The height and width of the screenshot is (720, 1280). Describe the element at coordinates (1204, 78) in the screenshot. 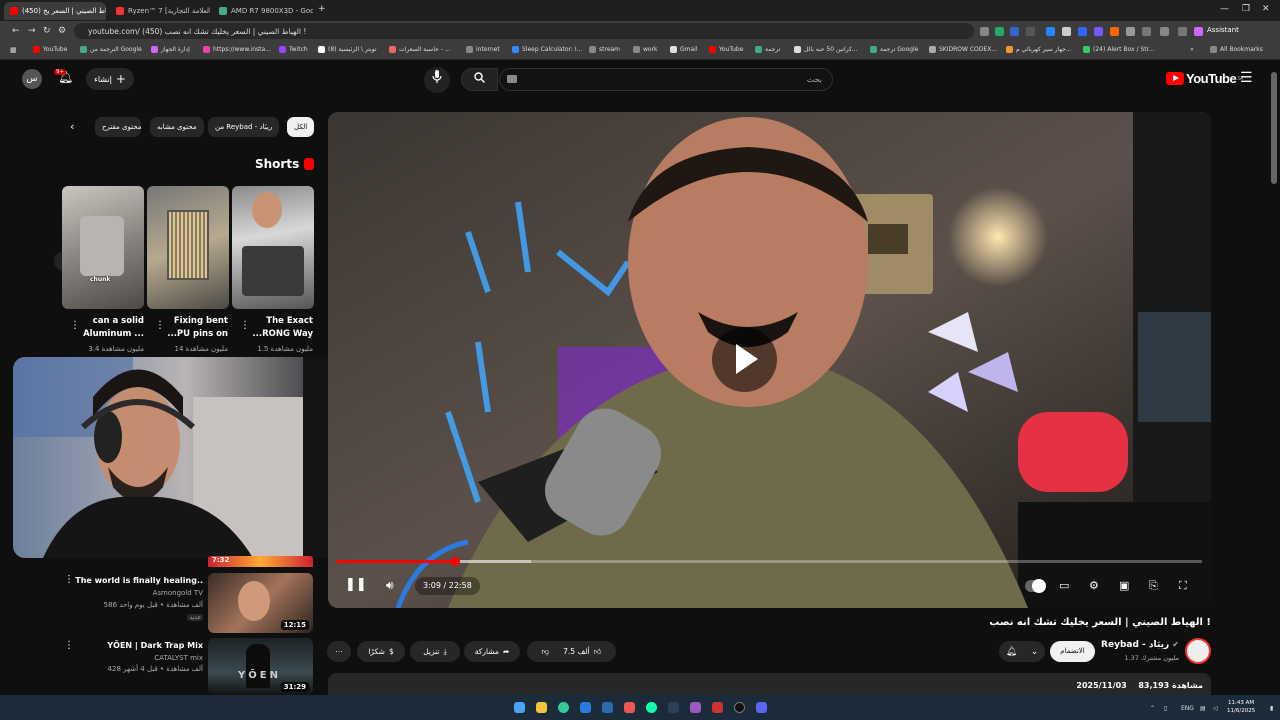

I see `youtube-logo: YouTube SA` at that location.